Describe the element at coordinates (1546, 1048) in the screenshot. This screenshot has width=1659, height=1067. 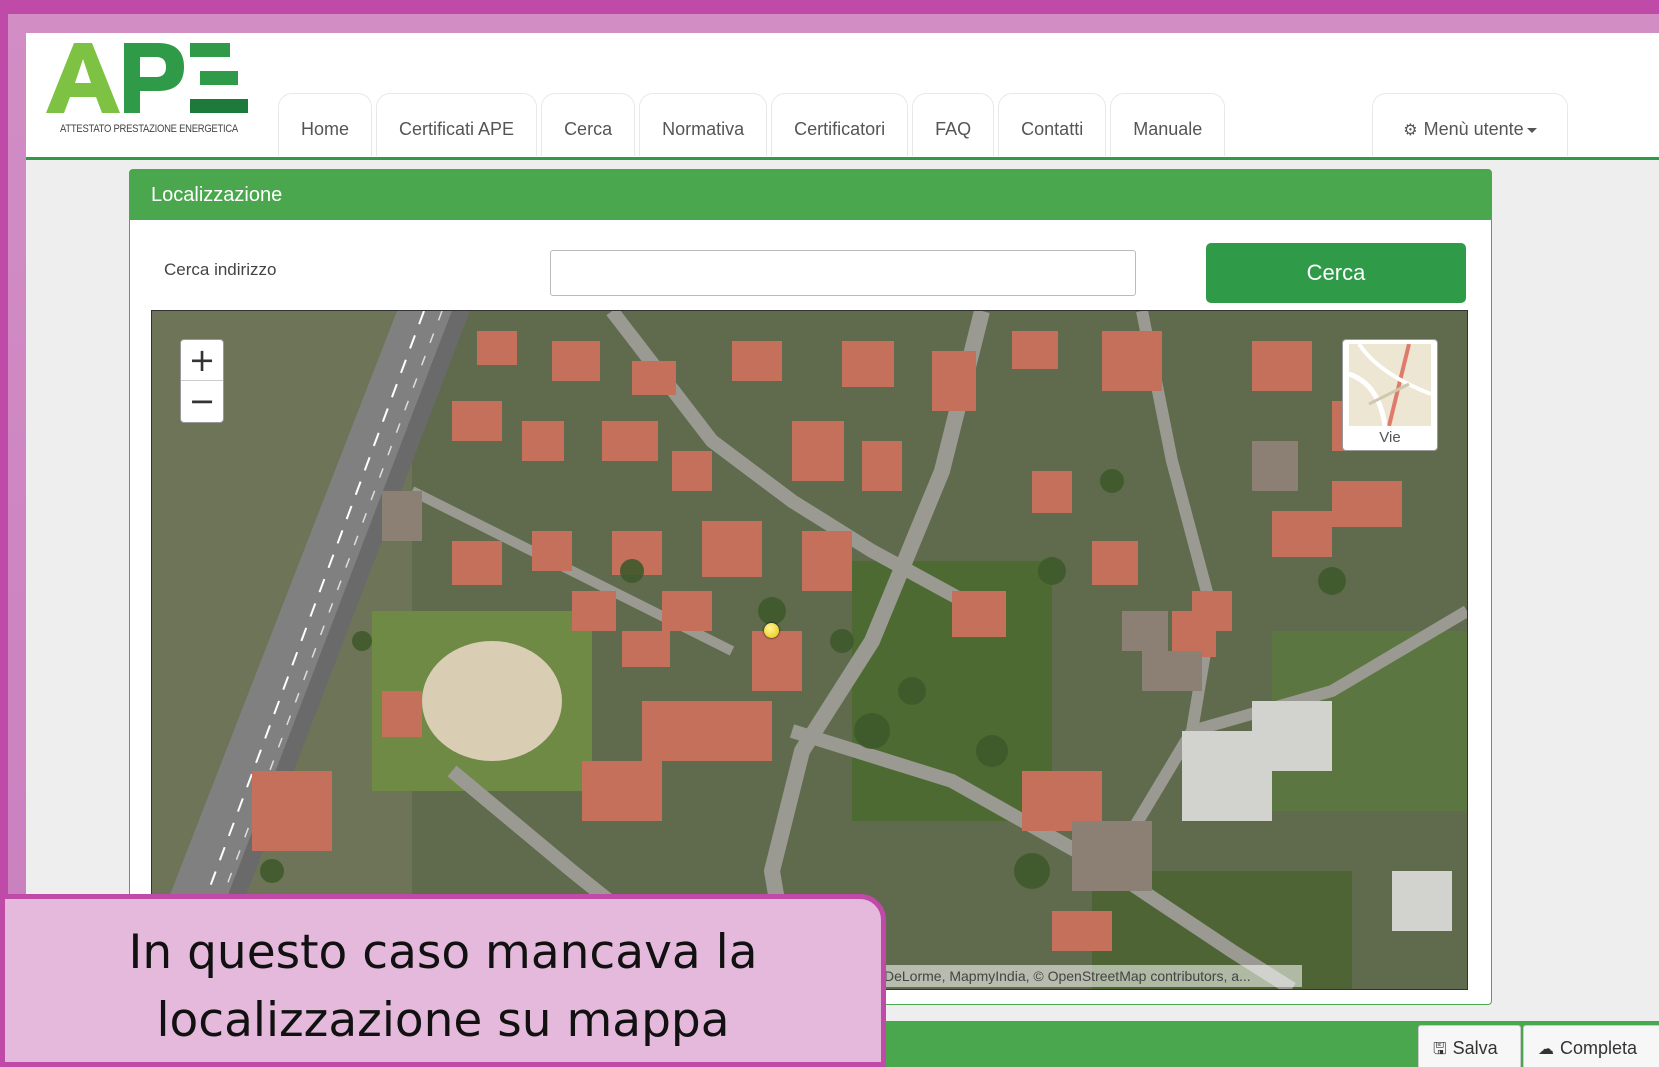
I see `cloud-upload-icon: ☁` at that location.